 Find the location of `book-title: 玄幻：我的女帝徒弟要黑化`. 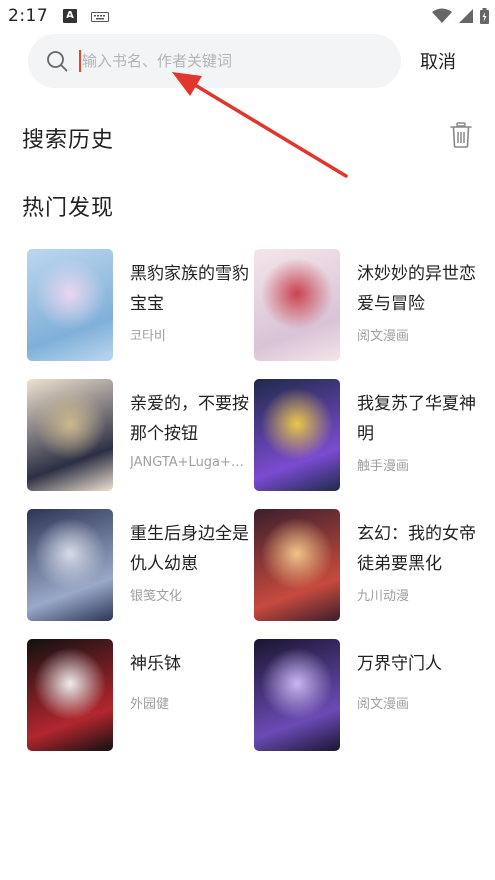

book-title: 玄幻：我的女帝徒弟要黑化 is located at coordinates (416, 549).